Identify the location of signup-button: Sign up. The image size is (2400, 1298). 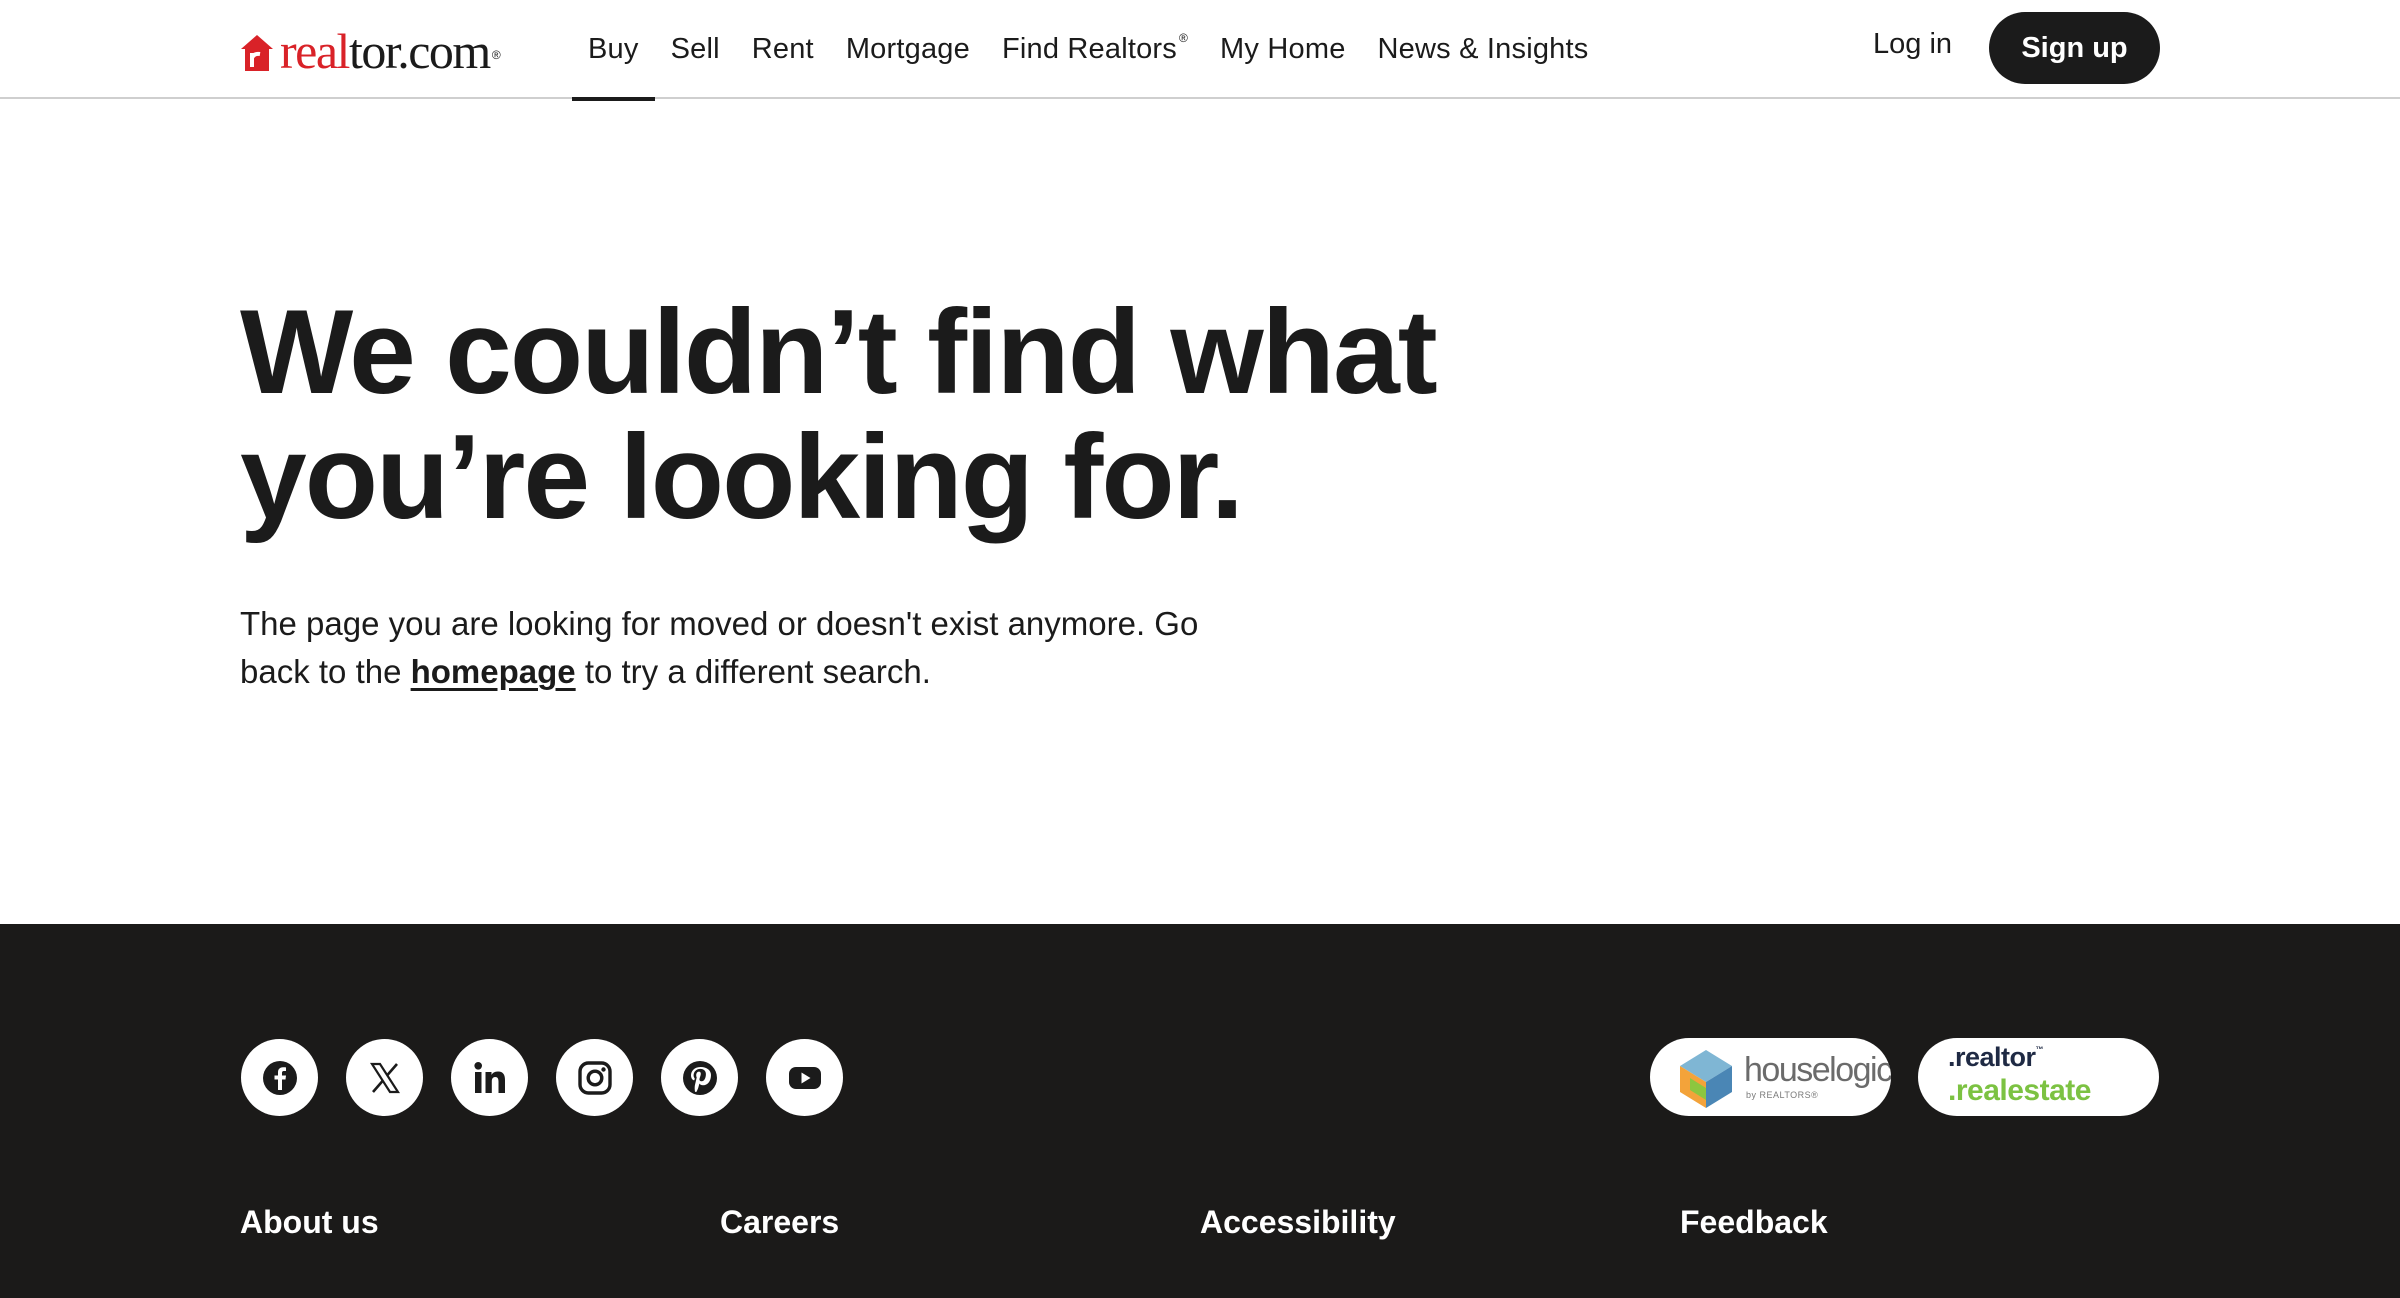
(2074, 48).